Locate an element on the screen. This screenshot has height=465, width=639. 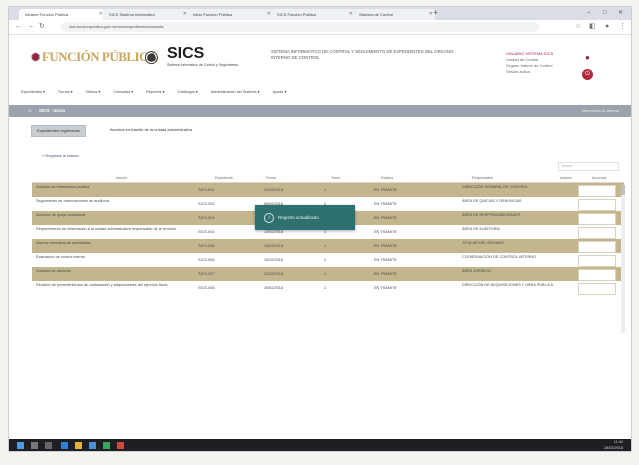
menu-item: Turnos ▾ is located at coordinates (65, 92).